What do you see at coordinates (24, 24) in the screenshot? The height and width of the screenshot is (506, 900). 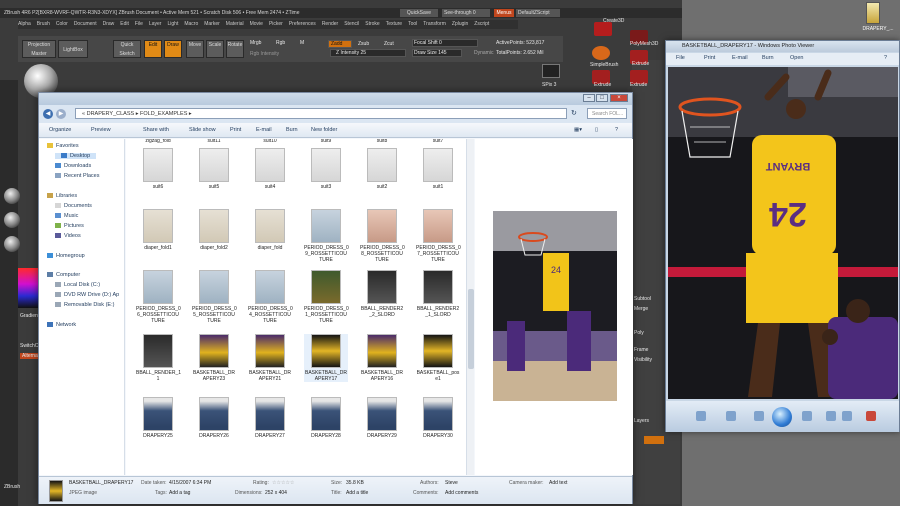 I see `zbrush-menu-item: Alpha` at bounding box center [24, 24].